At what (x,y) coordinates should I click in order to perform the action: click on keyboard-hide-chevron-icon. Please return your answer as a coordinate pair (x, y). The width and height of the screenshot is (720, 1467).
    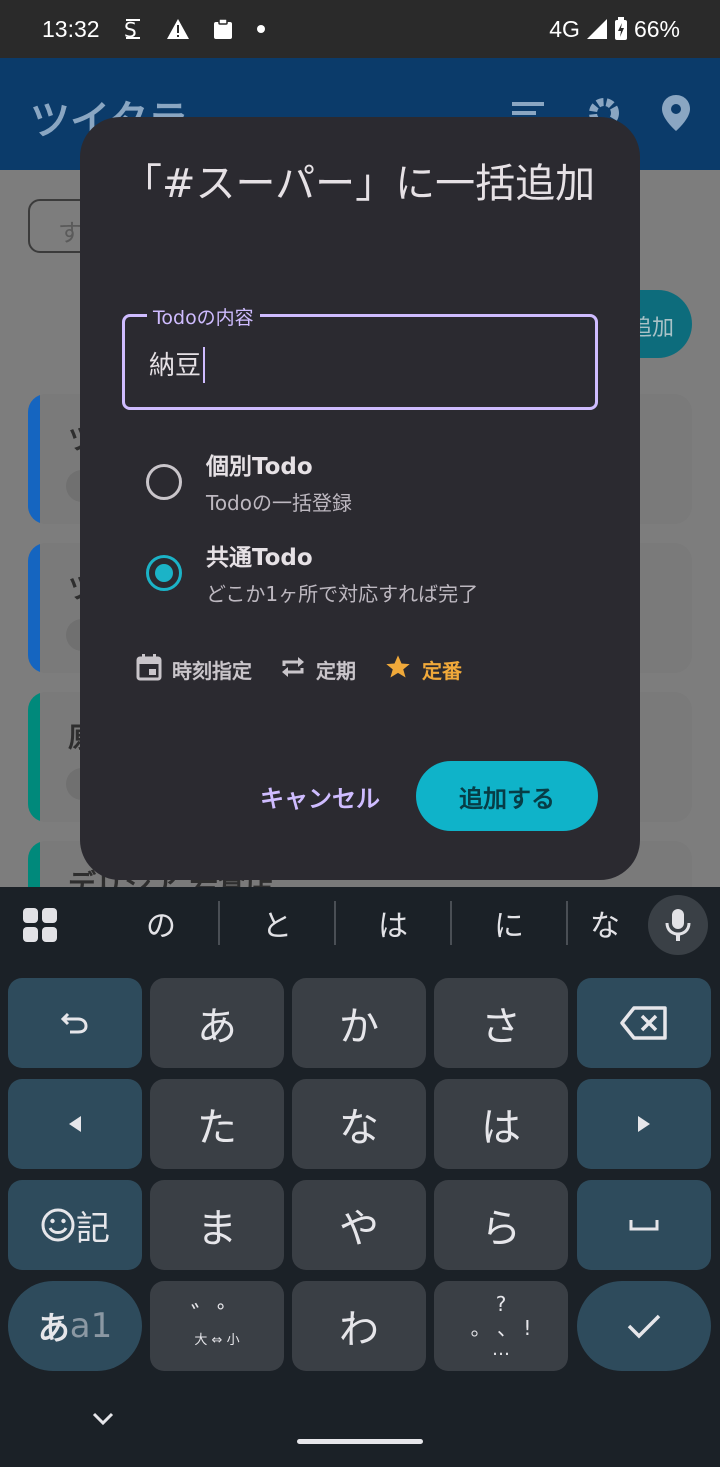
    Looking at the image, I should click on (103, 1420).